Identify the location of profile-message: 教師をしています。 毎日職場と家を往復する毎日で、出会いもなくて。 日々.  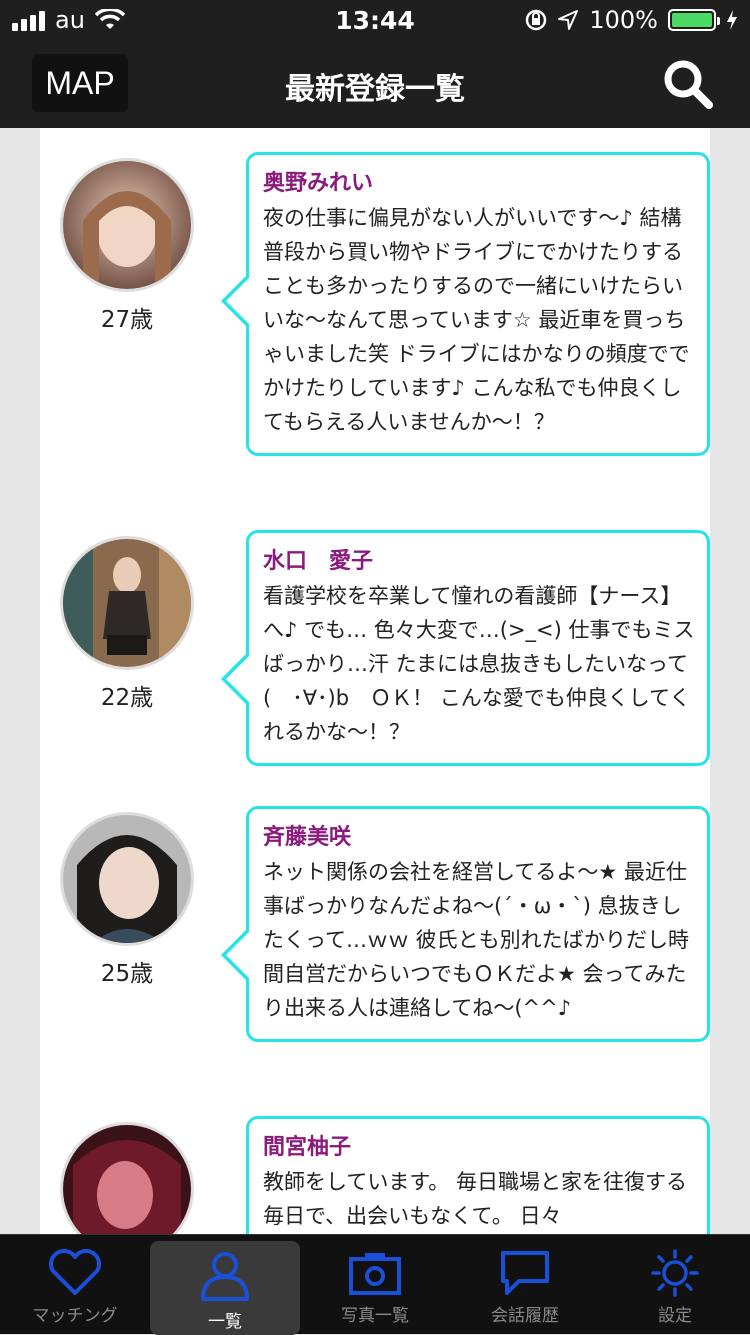
(475, 1199).